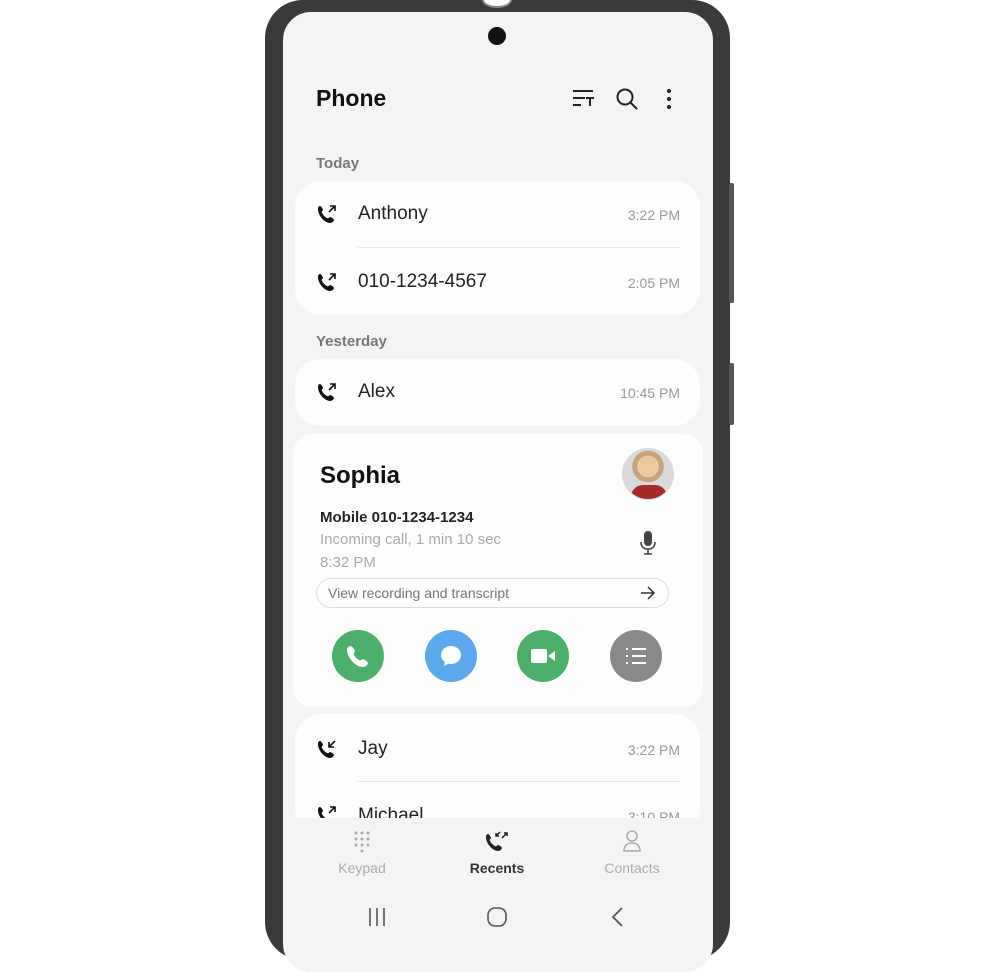  What do you see at coordinates (497, 801) in the screenshot?
I see `call-log-row: Michael 3:10 PM` at bounding box center [497, 801].